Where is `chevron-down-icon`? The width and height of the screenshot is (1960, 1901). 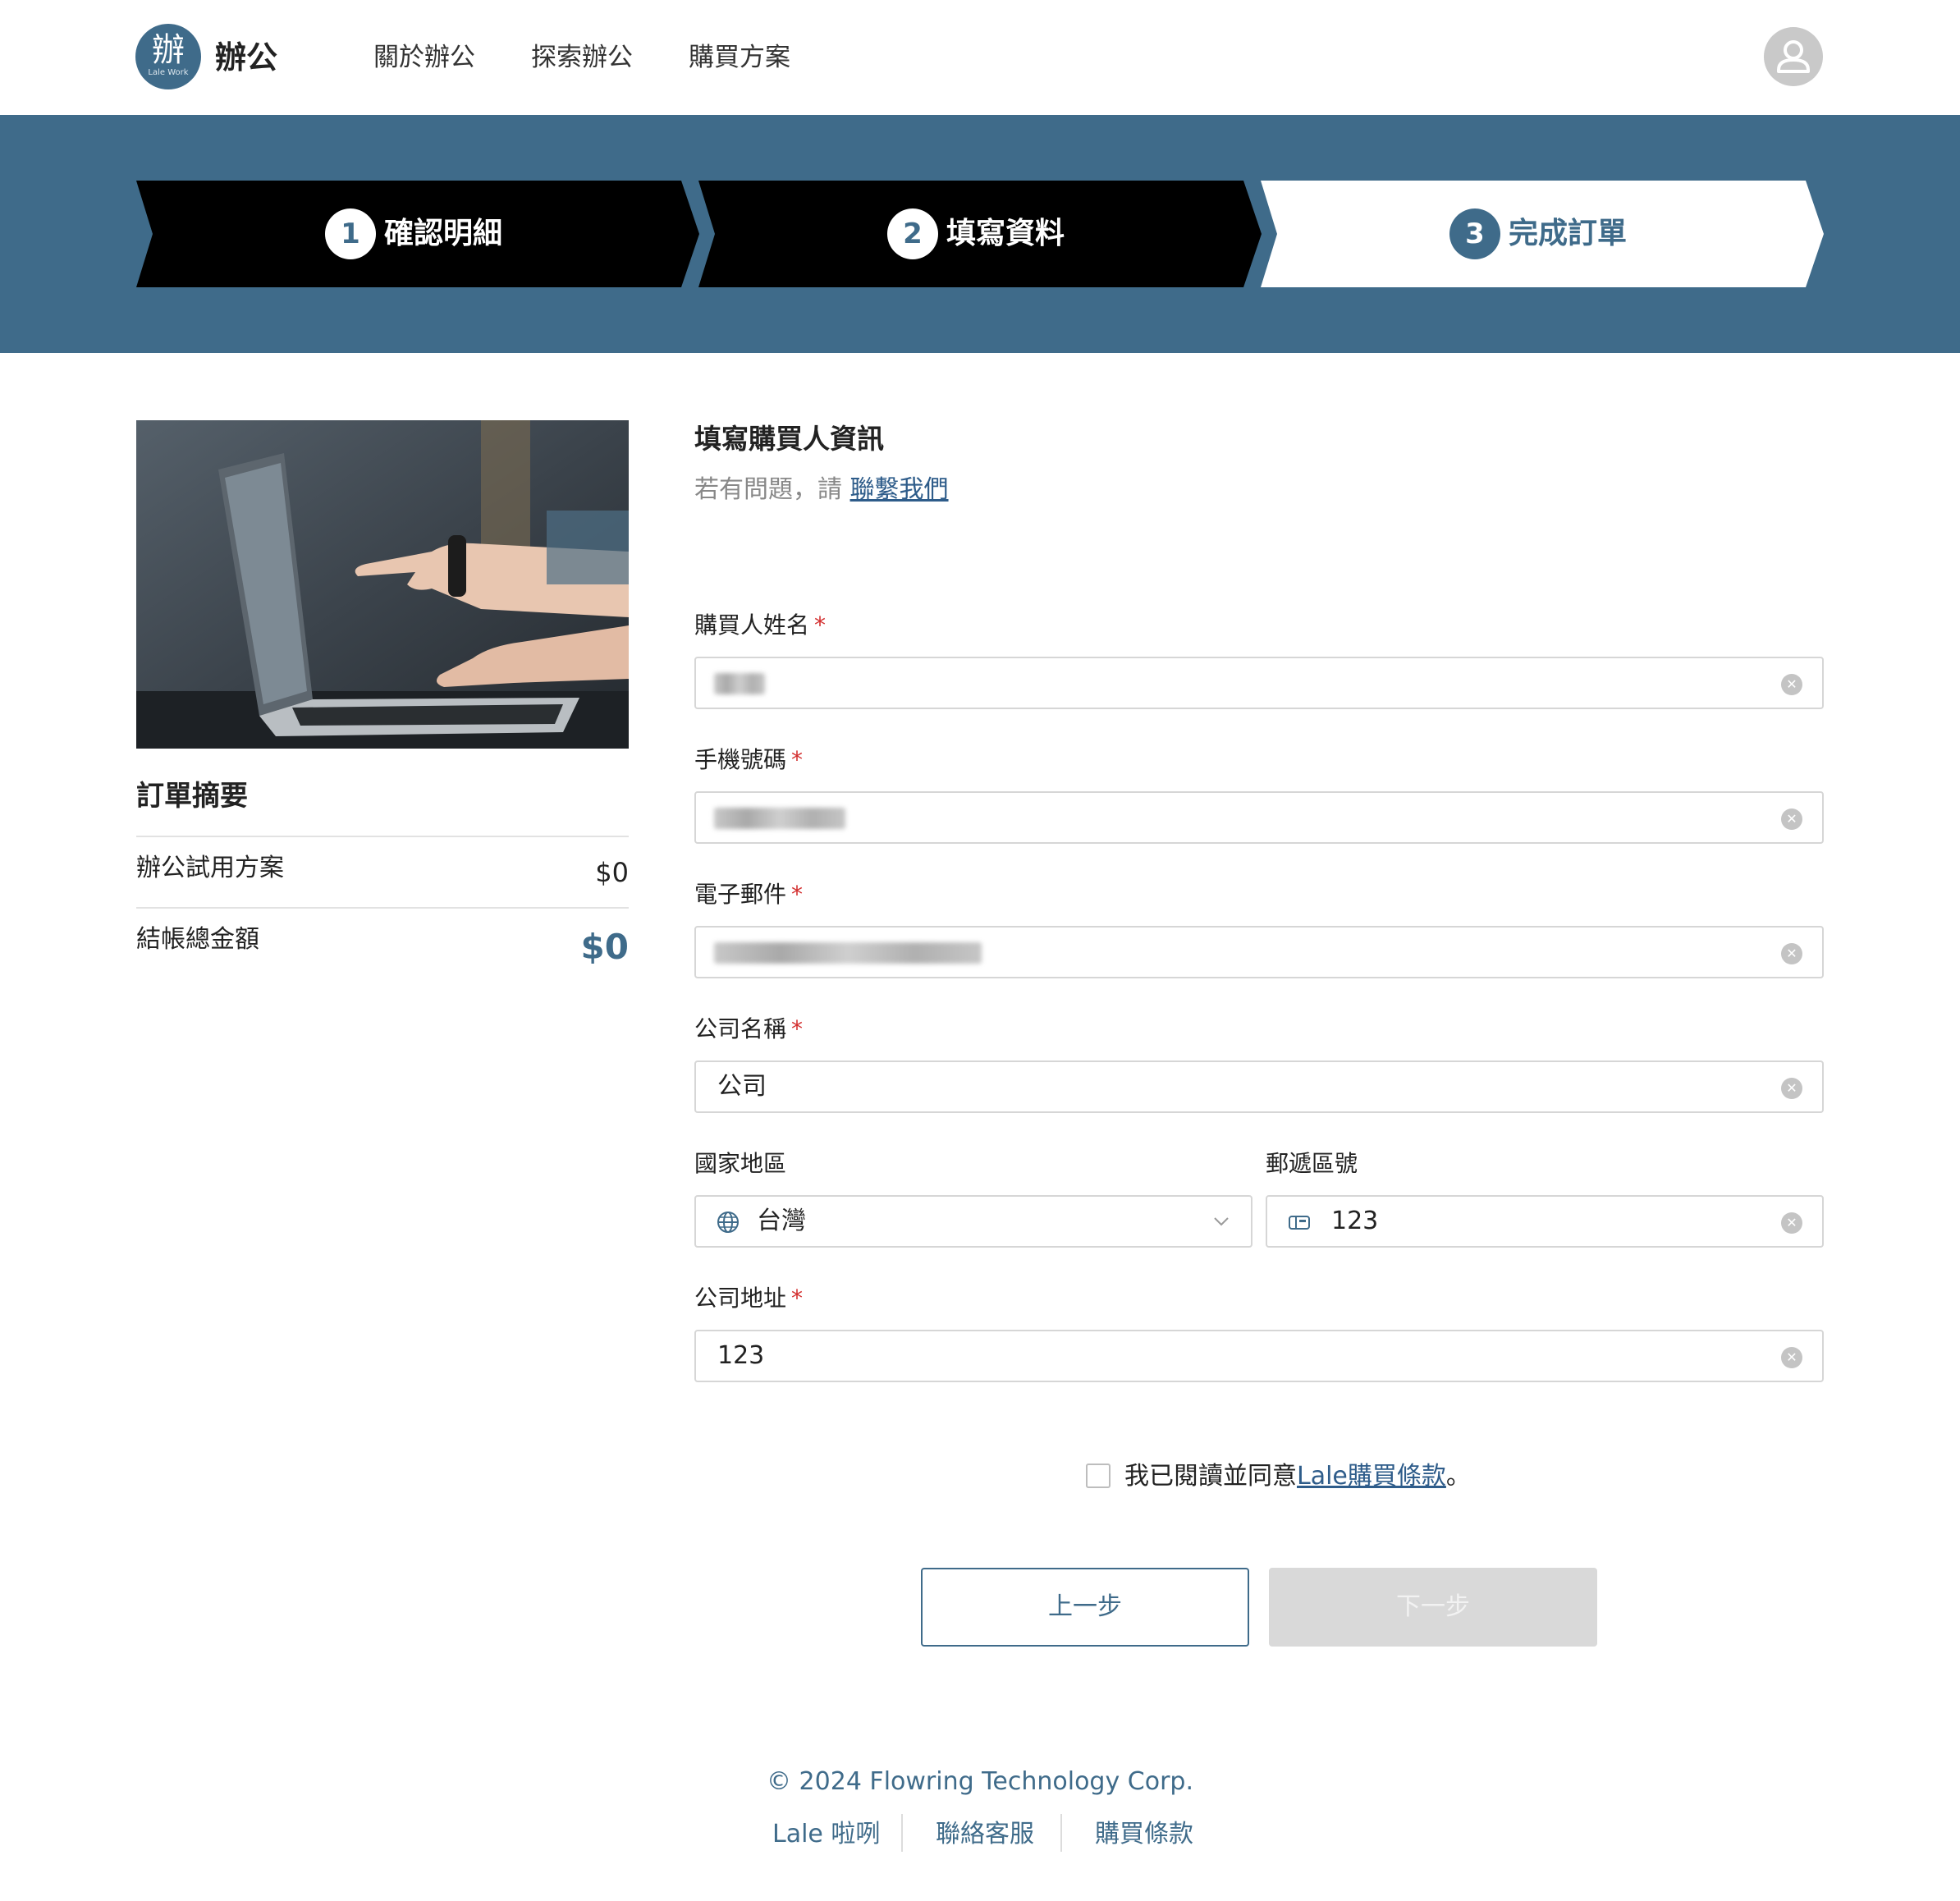
chevron-down-icon is located at coordinates (1221, 1221).